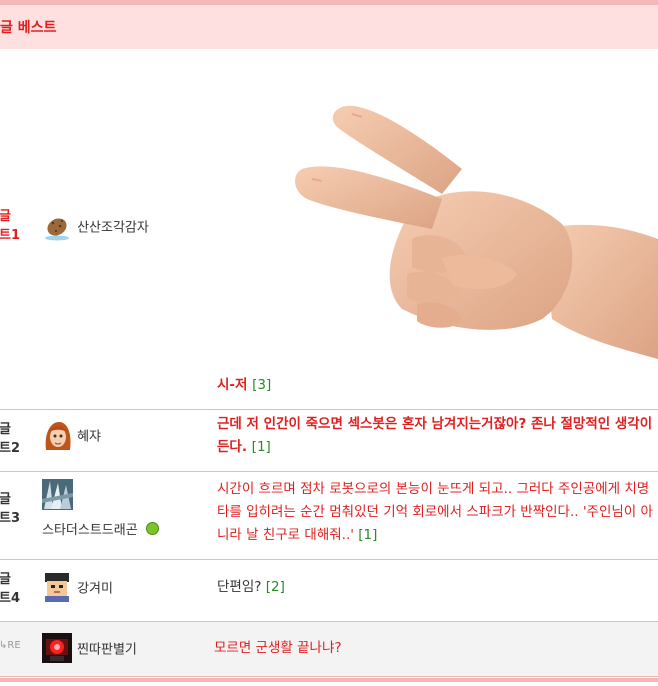  I want to click on author: 혜쟈, so click(71, 435).